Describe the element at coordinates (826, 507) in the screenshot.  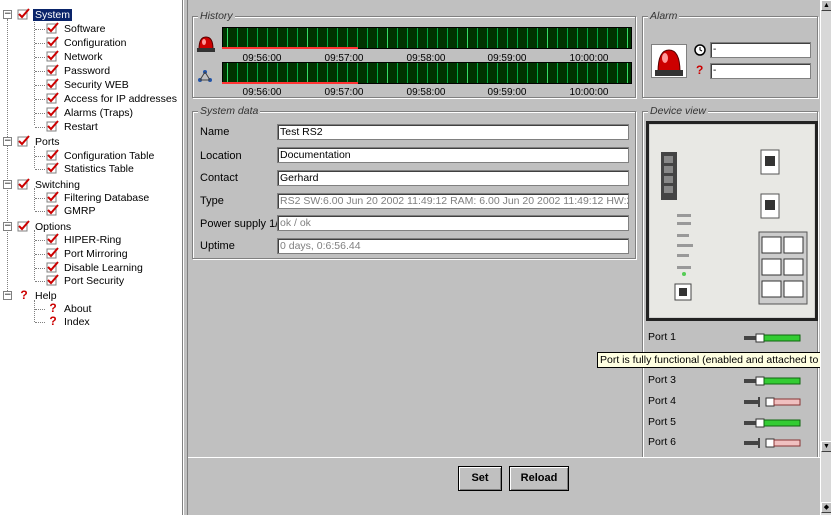
I see `scroll-corner-icon: ◆` at that location.